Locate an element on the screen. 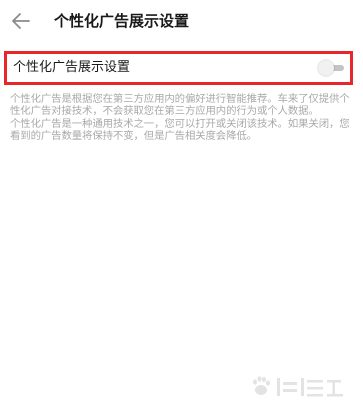  back-button is located at coordinates (21, 21).